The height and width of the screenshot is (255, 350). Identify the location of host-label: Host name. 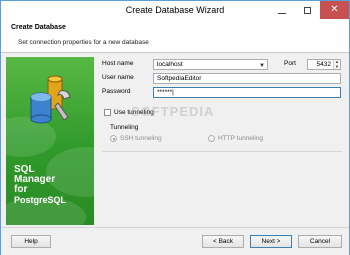
(118, 63).